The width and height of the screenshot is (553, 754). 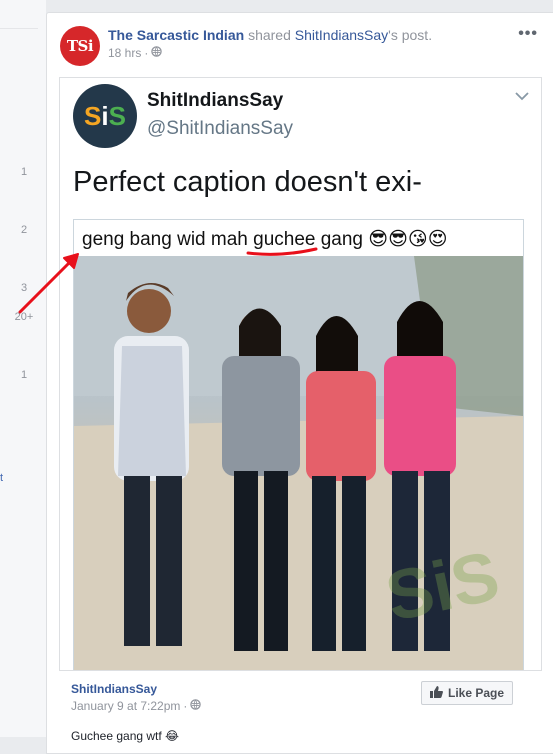 What do you see at coordinates (176, 35) in the screenshot?
I see `author-link: The Sarcastic Indian` at bounding box center [176, 35].